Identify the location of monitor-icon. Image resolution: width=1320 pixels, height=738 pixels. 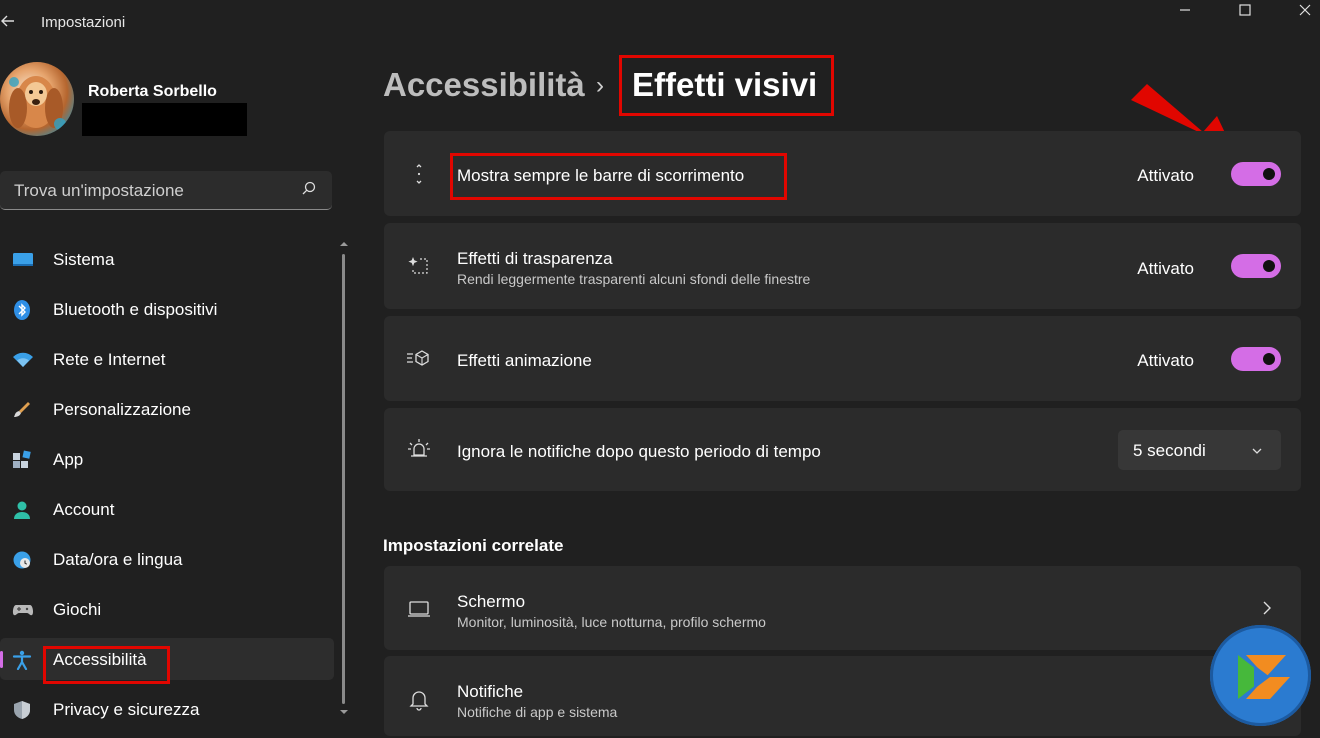
(22, 260).